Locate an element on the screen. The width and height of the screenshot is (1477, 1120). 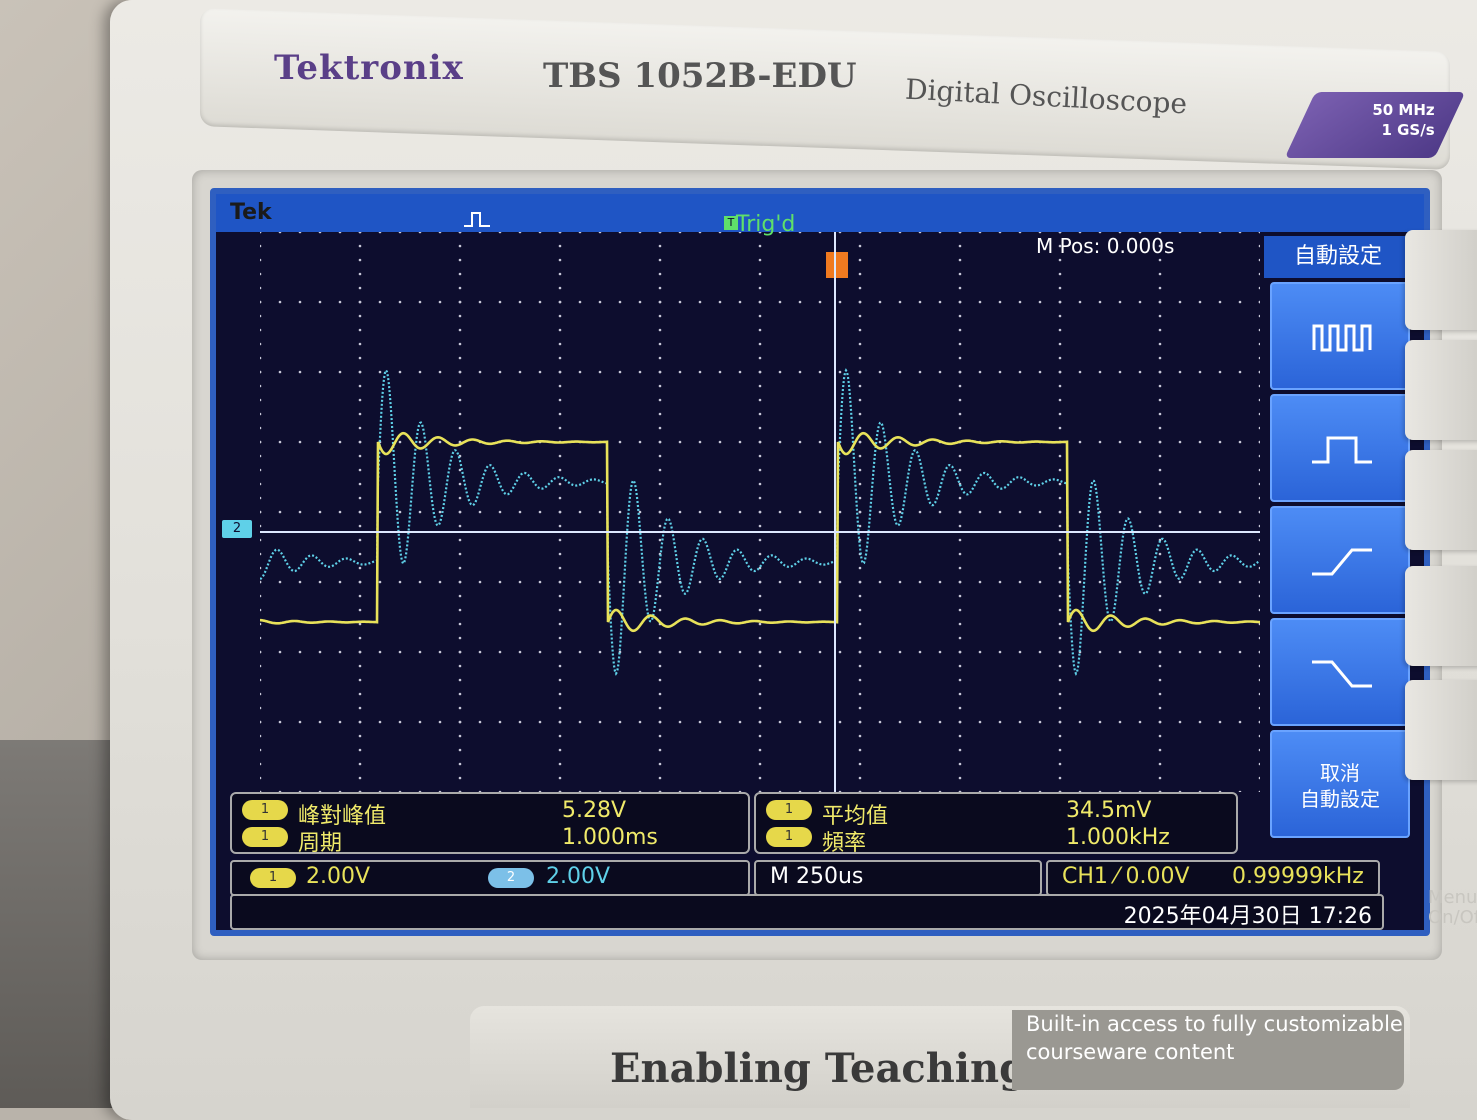
channel-scale-bar: 1 2.00V 2 2.00V is located at coordinates (490, 878).